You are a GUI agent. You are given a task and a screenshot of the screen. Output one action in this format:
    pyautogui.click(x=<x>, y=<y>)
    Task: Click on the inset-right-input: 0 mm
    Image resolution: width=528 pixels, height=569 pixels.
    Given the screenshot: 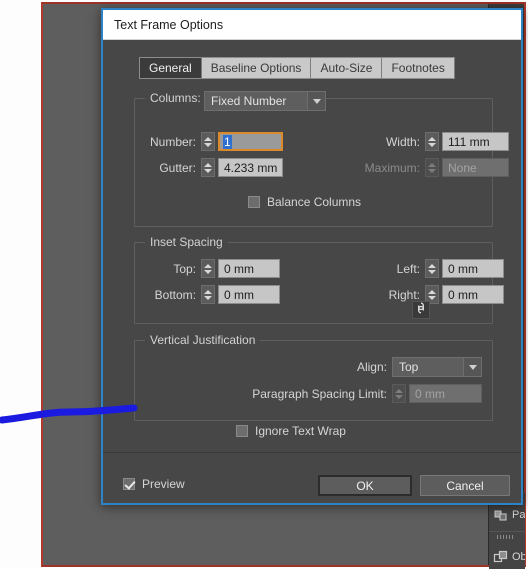 What is the action you would take?
    pyautogui.click(x=473, y=294)
    